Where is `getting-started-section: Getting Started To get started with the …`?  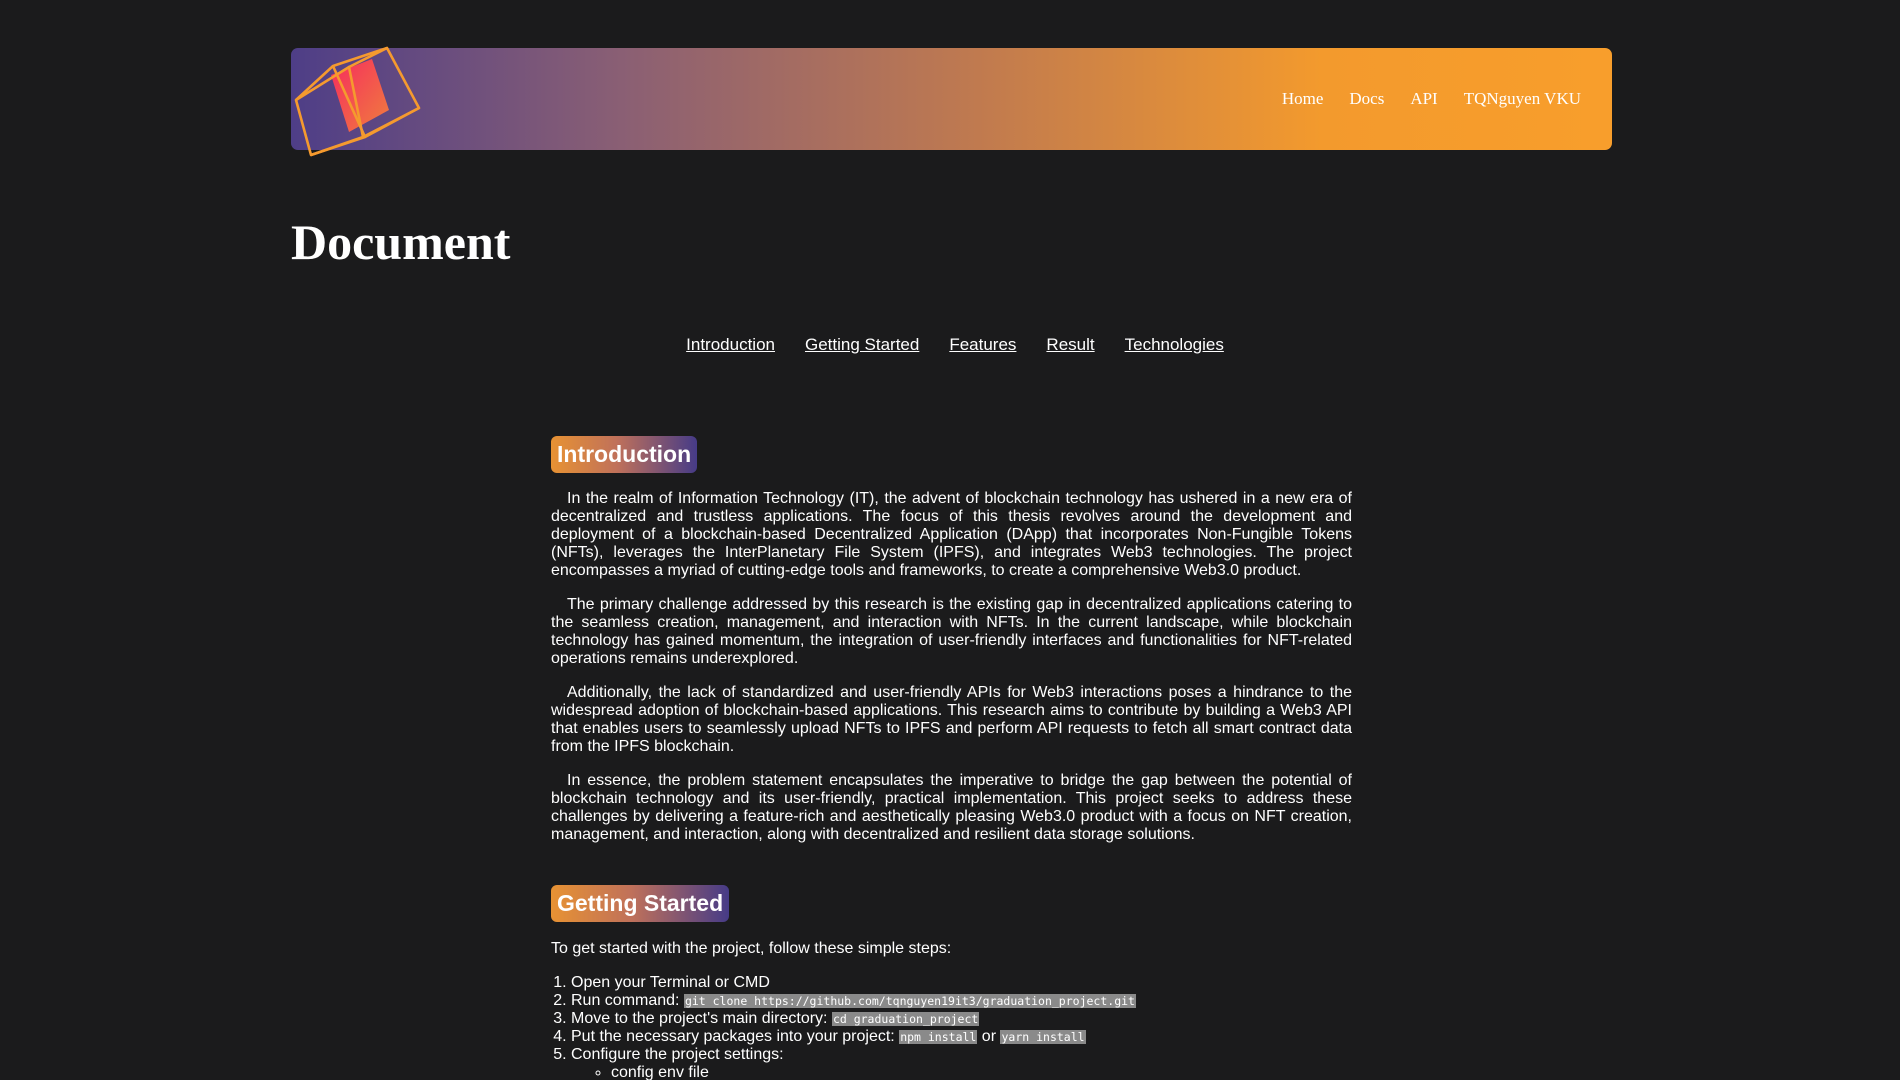 getting-started-section: Getting Started To get started with the … is located at coordinates (951, 982).